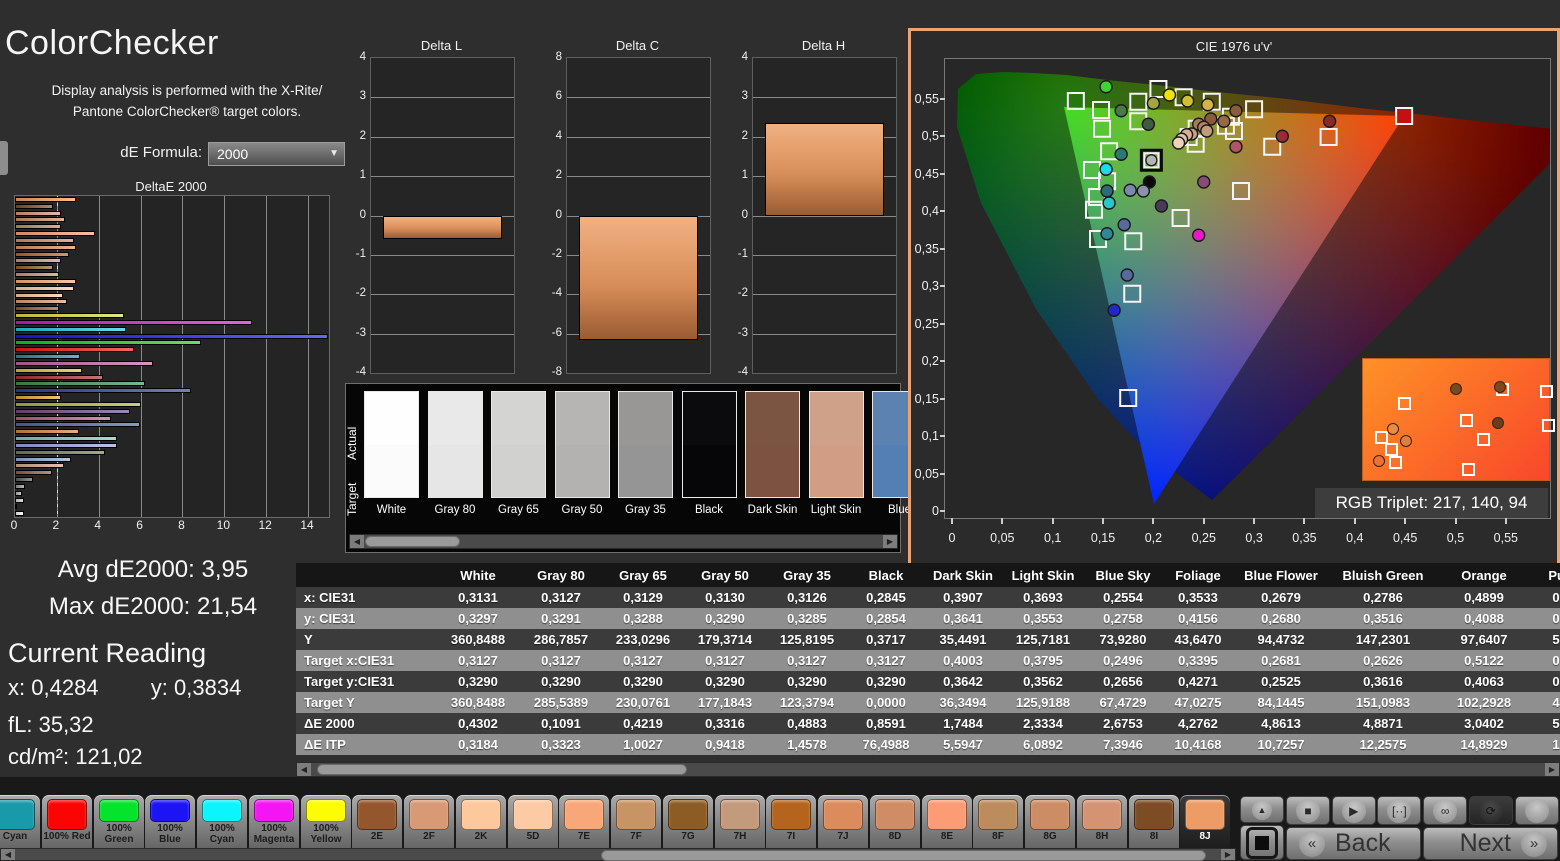  What do you see at coordinates (1281, 660) in the screenshot?
I see `table-cell: 0,2681` at bounding box center [1281, 660].